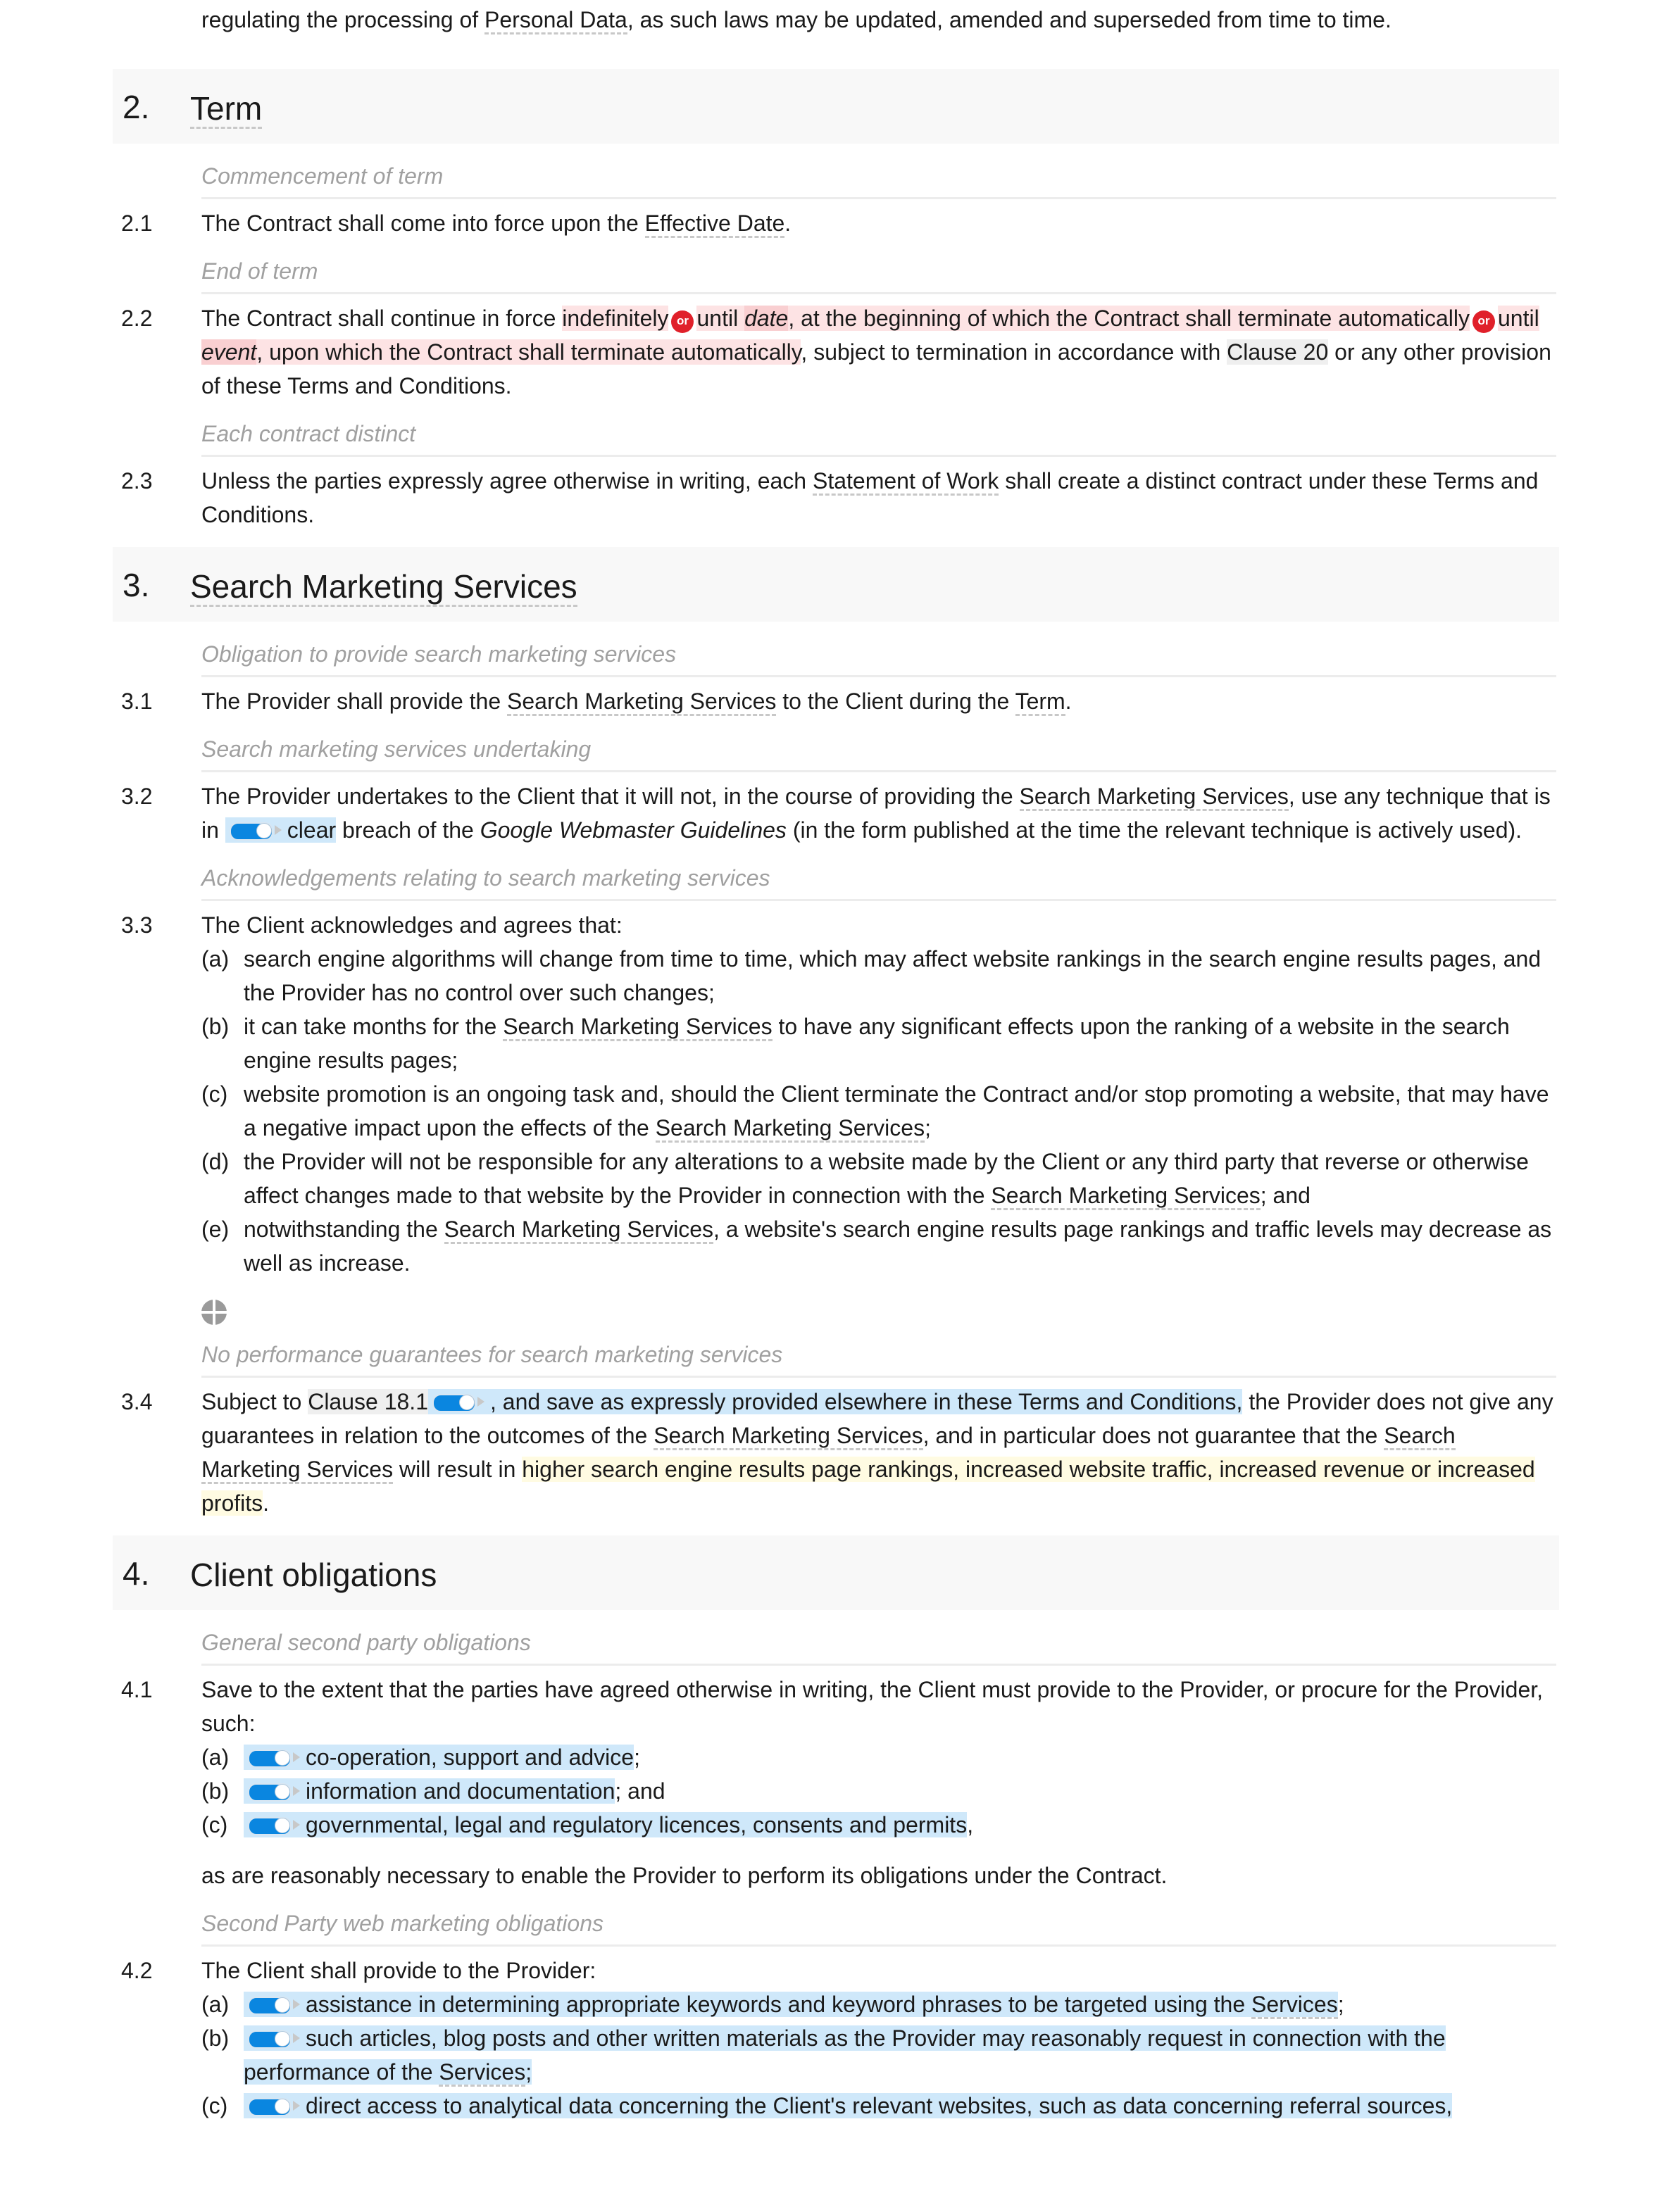  What do you see at coordinates (137, 107) in the screenshot?
I see `section-number: 2.` at bounding box center [137, 107].